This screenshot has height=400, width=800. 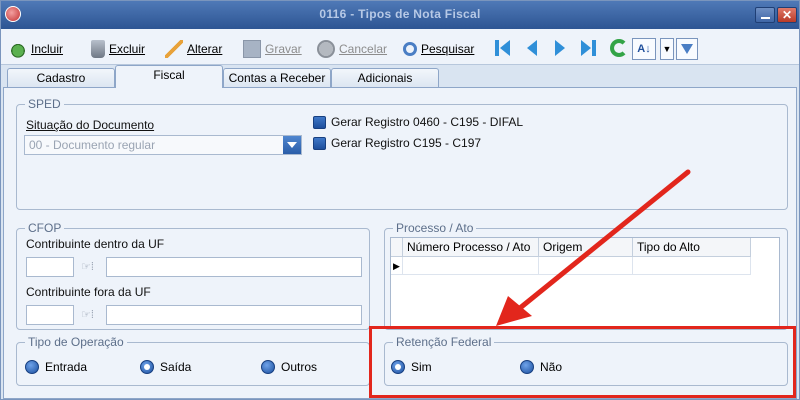 What do you see at coordinates (505, 48) in the screenshot?
I see `first-record-arrow-icon` at bounding box center [505, 48].